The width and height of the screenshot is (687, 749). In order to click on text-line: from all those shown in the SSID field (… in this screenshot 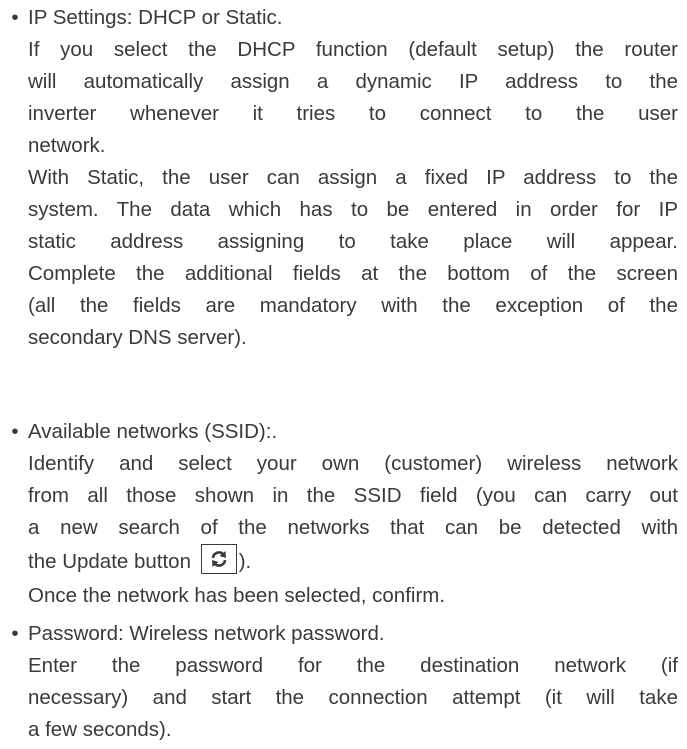, I will do `click(353, 495)`.